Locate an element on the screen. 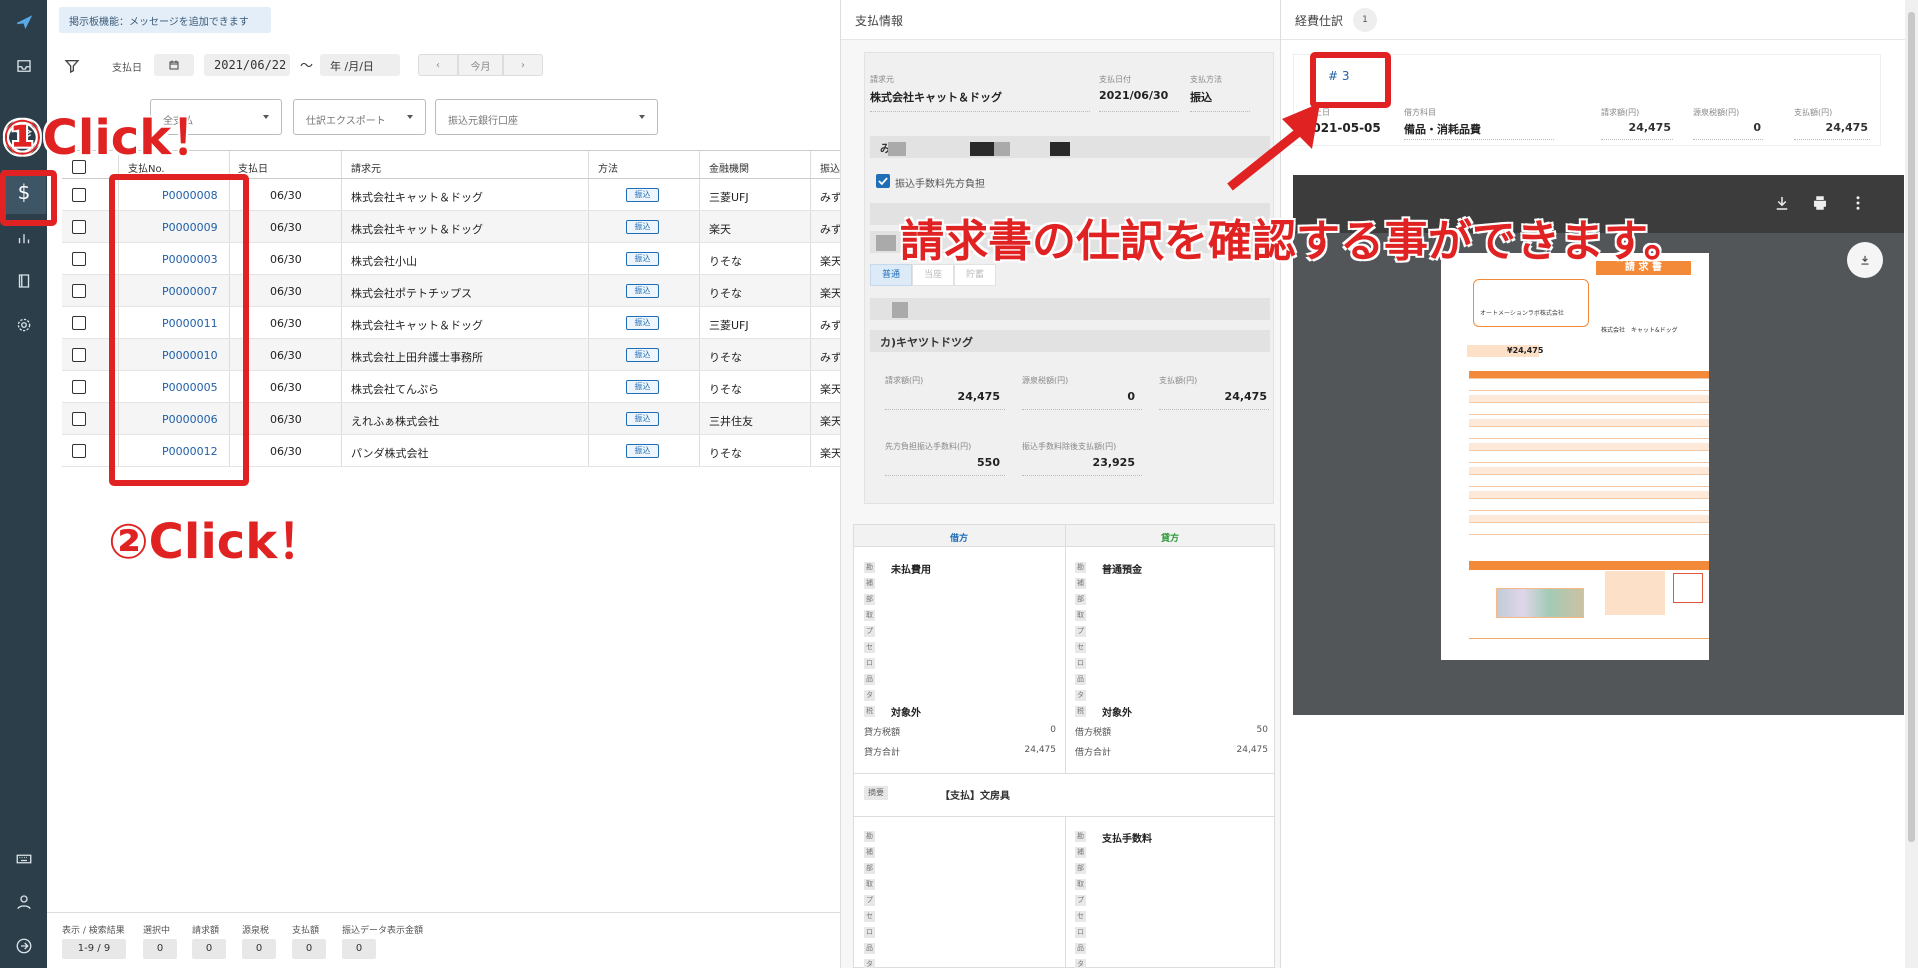 The image size is (1918, 968). calendar-button is located at coordinates (174, 65).